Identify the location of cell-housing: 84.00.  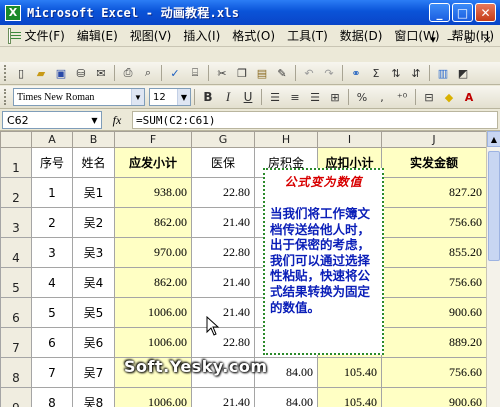
(286, 397).